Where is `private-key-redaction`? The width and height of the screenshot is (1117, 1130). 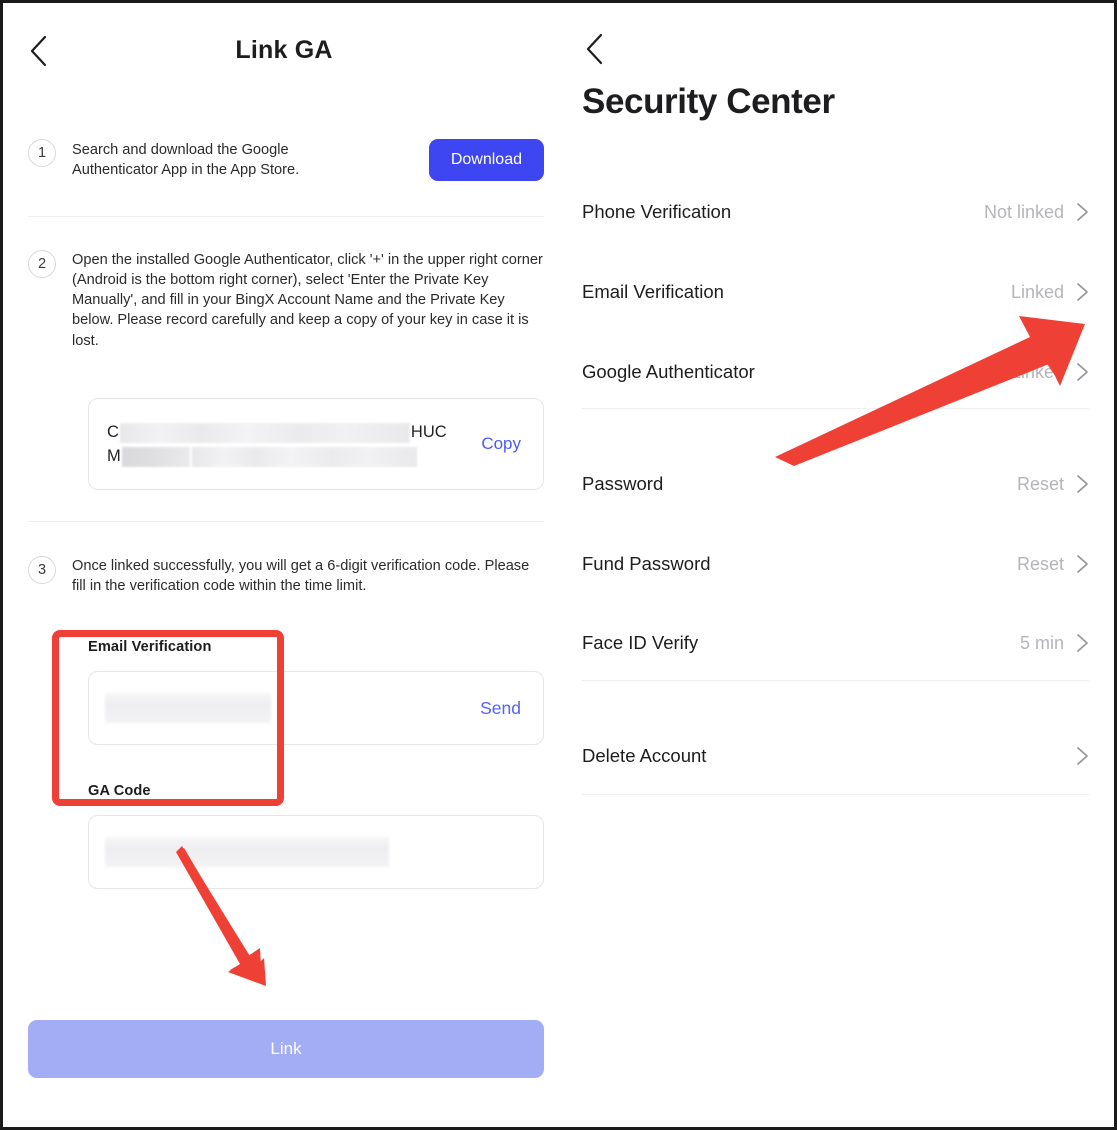 private-key-redaction is located at coordinates (155, 456).